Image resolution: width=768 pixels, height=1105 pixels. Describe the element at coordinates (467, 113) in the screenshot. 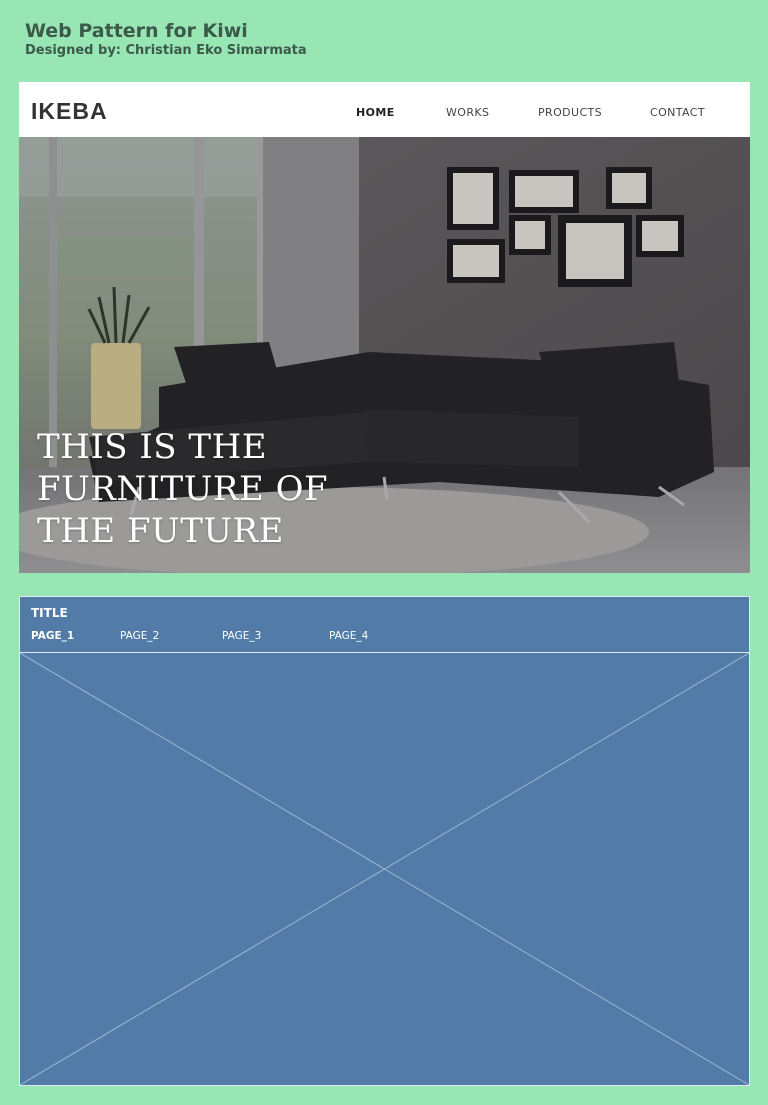

I see `nav-item-works: WORKS` at that location.